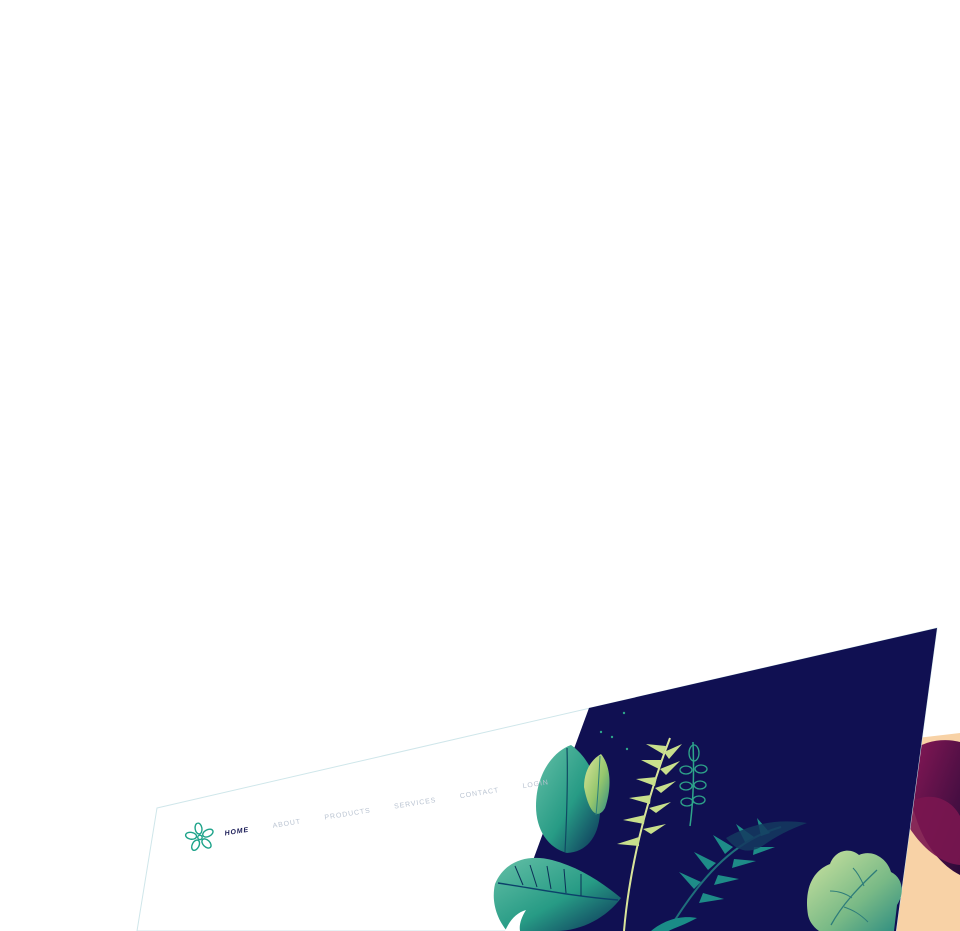 The image size is (960, 931). Describe the element at coordinates (479, 793) in the screenshot. I see `nav-contact-link: CONTACT` at that location.